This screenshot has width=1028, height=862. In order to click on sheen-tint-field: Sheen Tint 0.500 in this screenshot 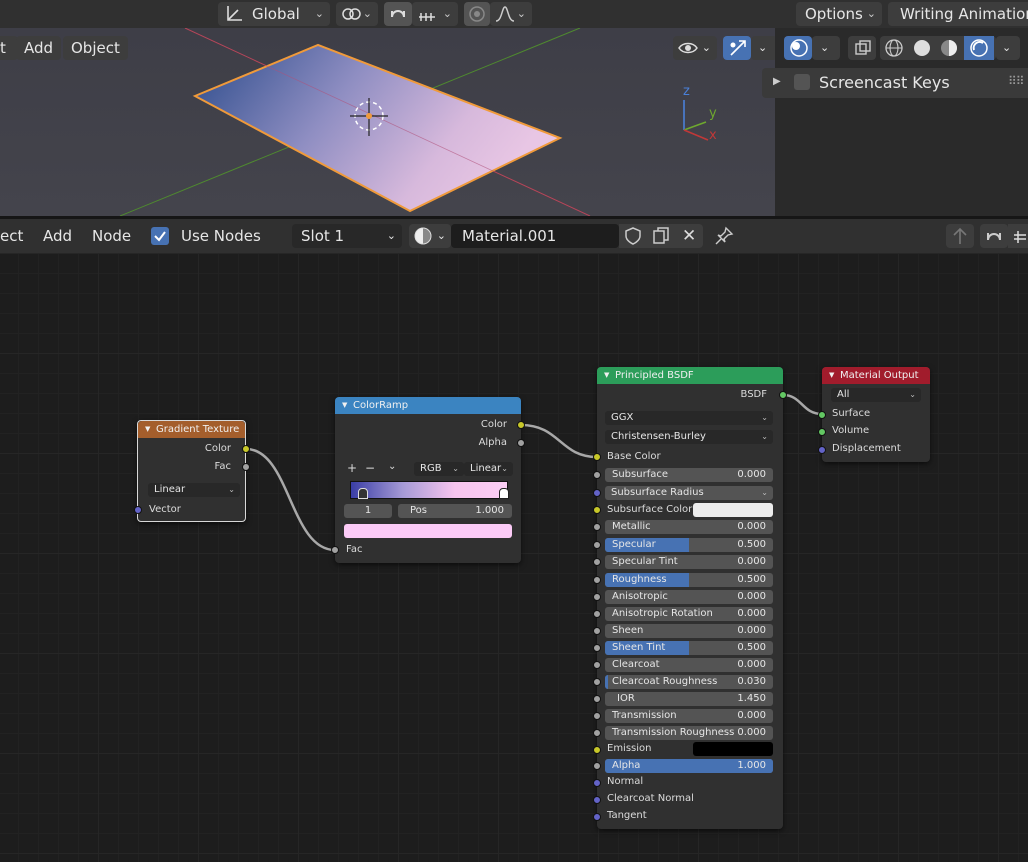, I will do `click(689, 648)`.